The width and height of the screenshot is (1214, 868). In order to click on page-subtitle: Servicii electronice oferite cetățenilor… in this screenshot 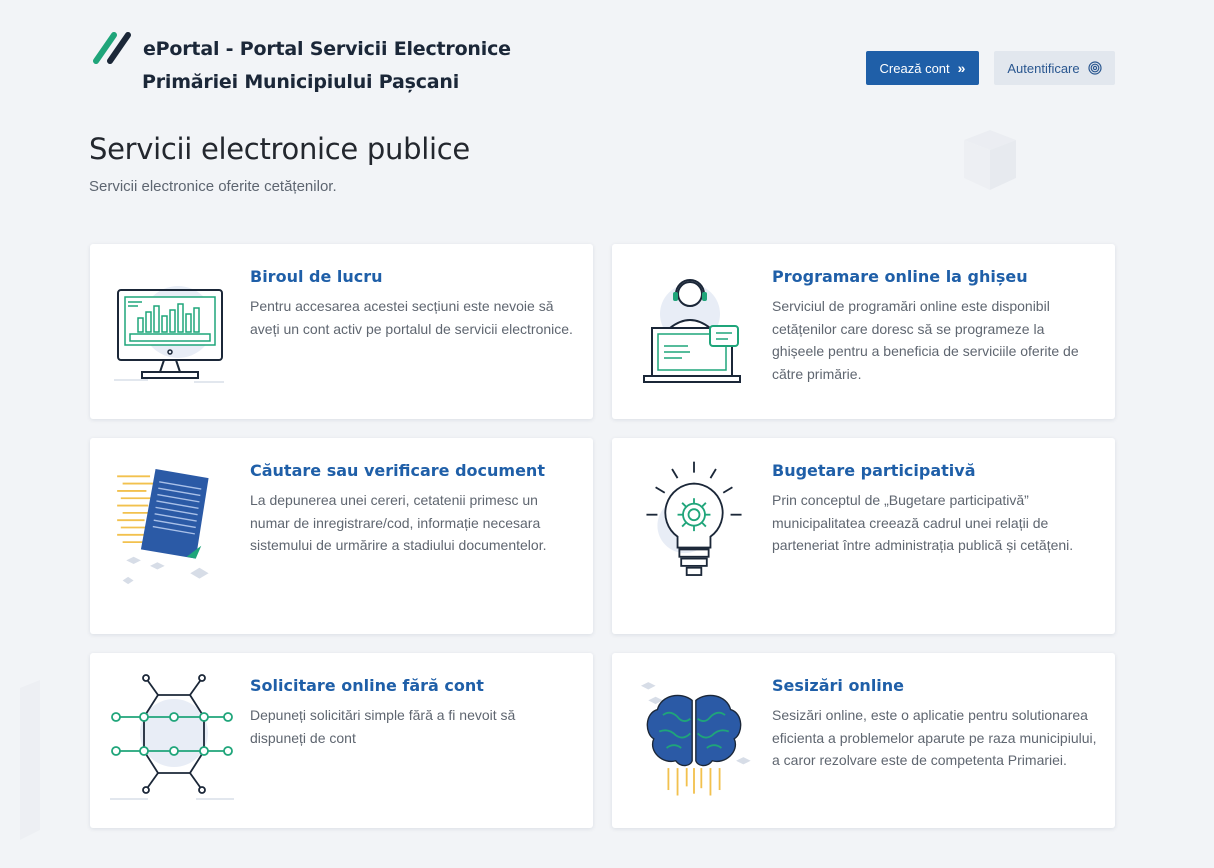, I will do `click(213, 186)`.